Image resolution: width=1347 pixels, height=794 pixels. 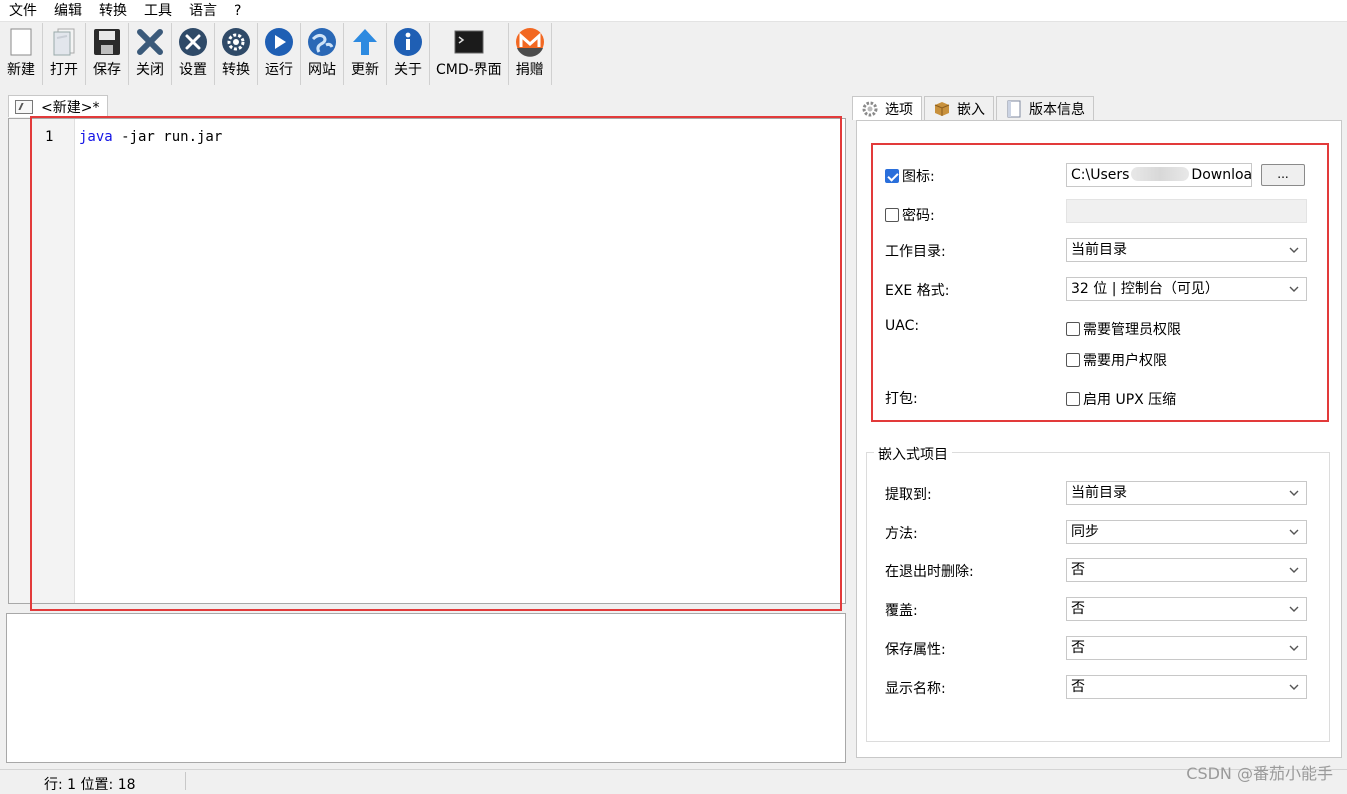 I want to click on output-pane, so click(x=426, y=688).